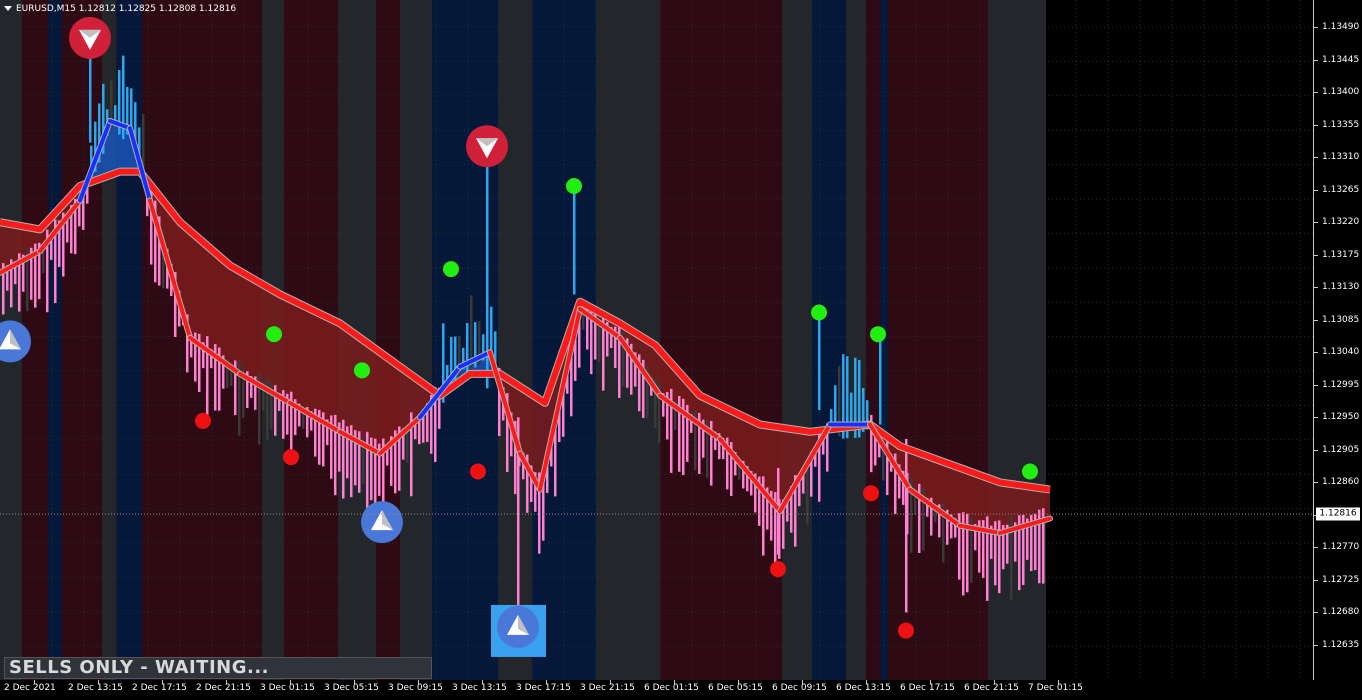 This screenshot has height=700, width=1362. Describe the element at coordinates (799, 688) in the screenshot. I see `time-tick-label: 6 Dec 09:15` at that location.